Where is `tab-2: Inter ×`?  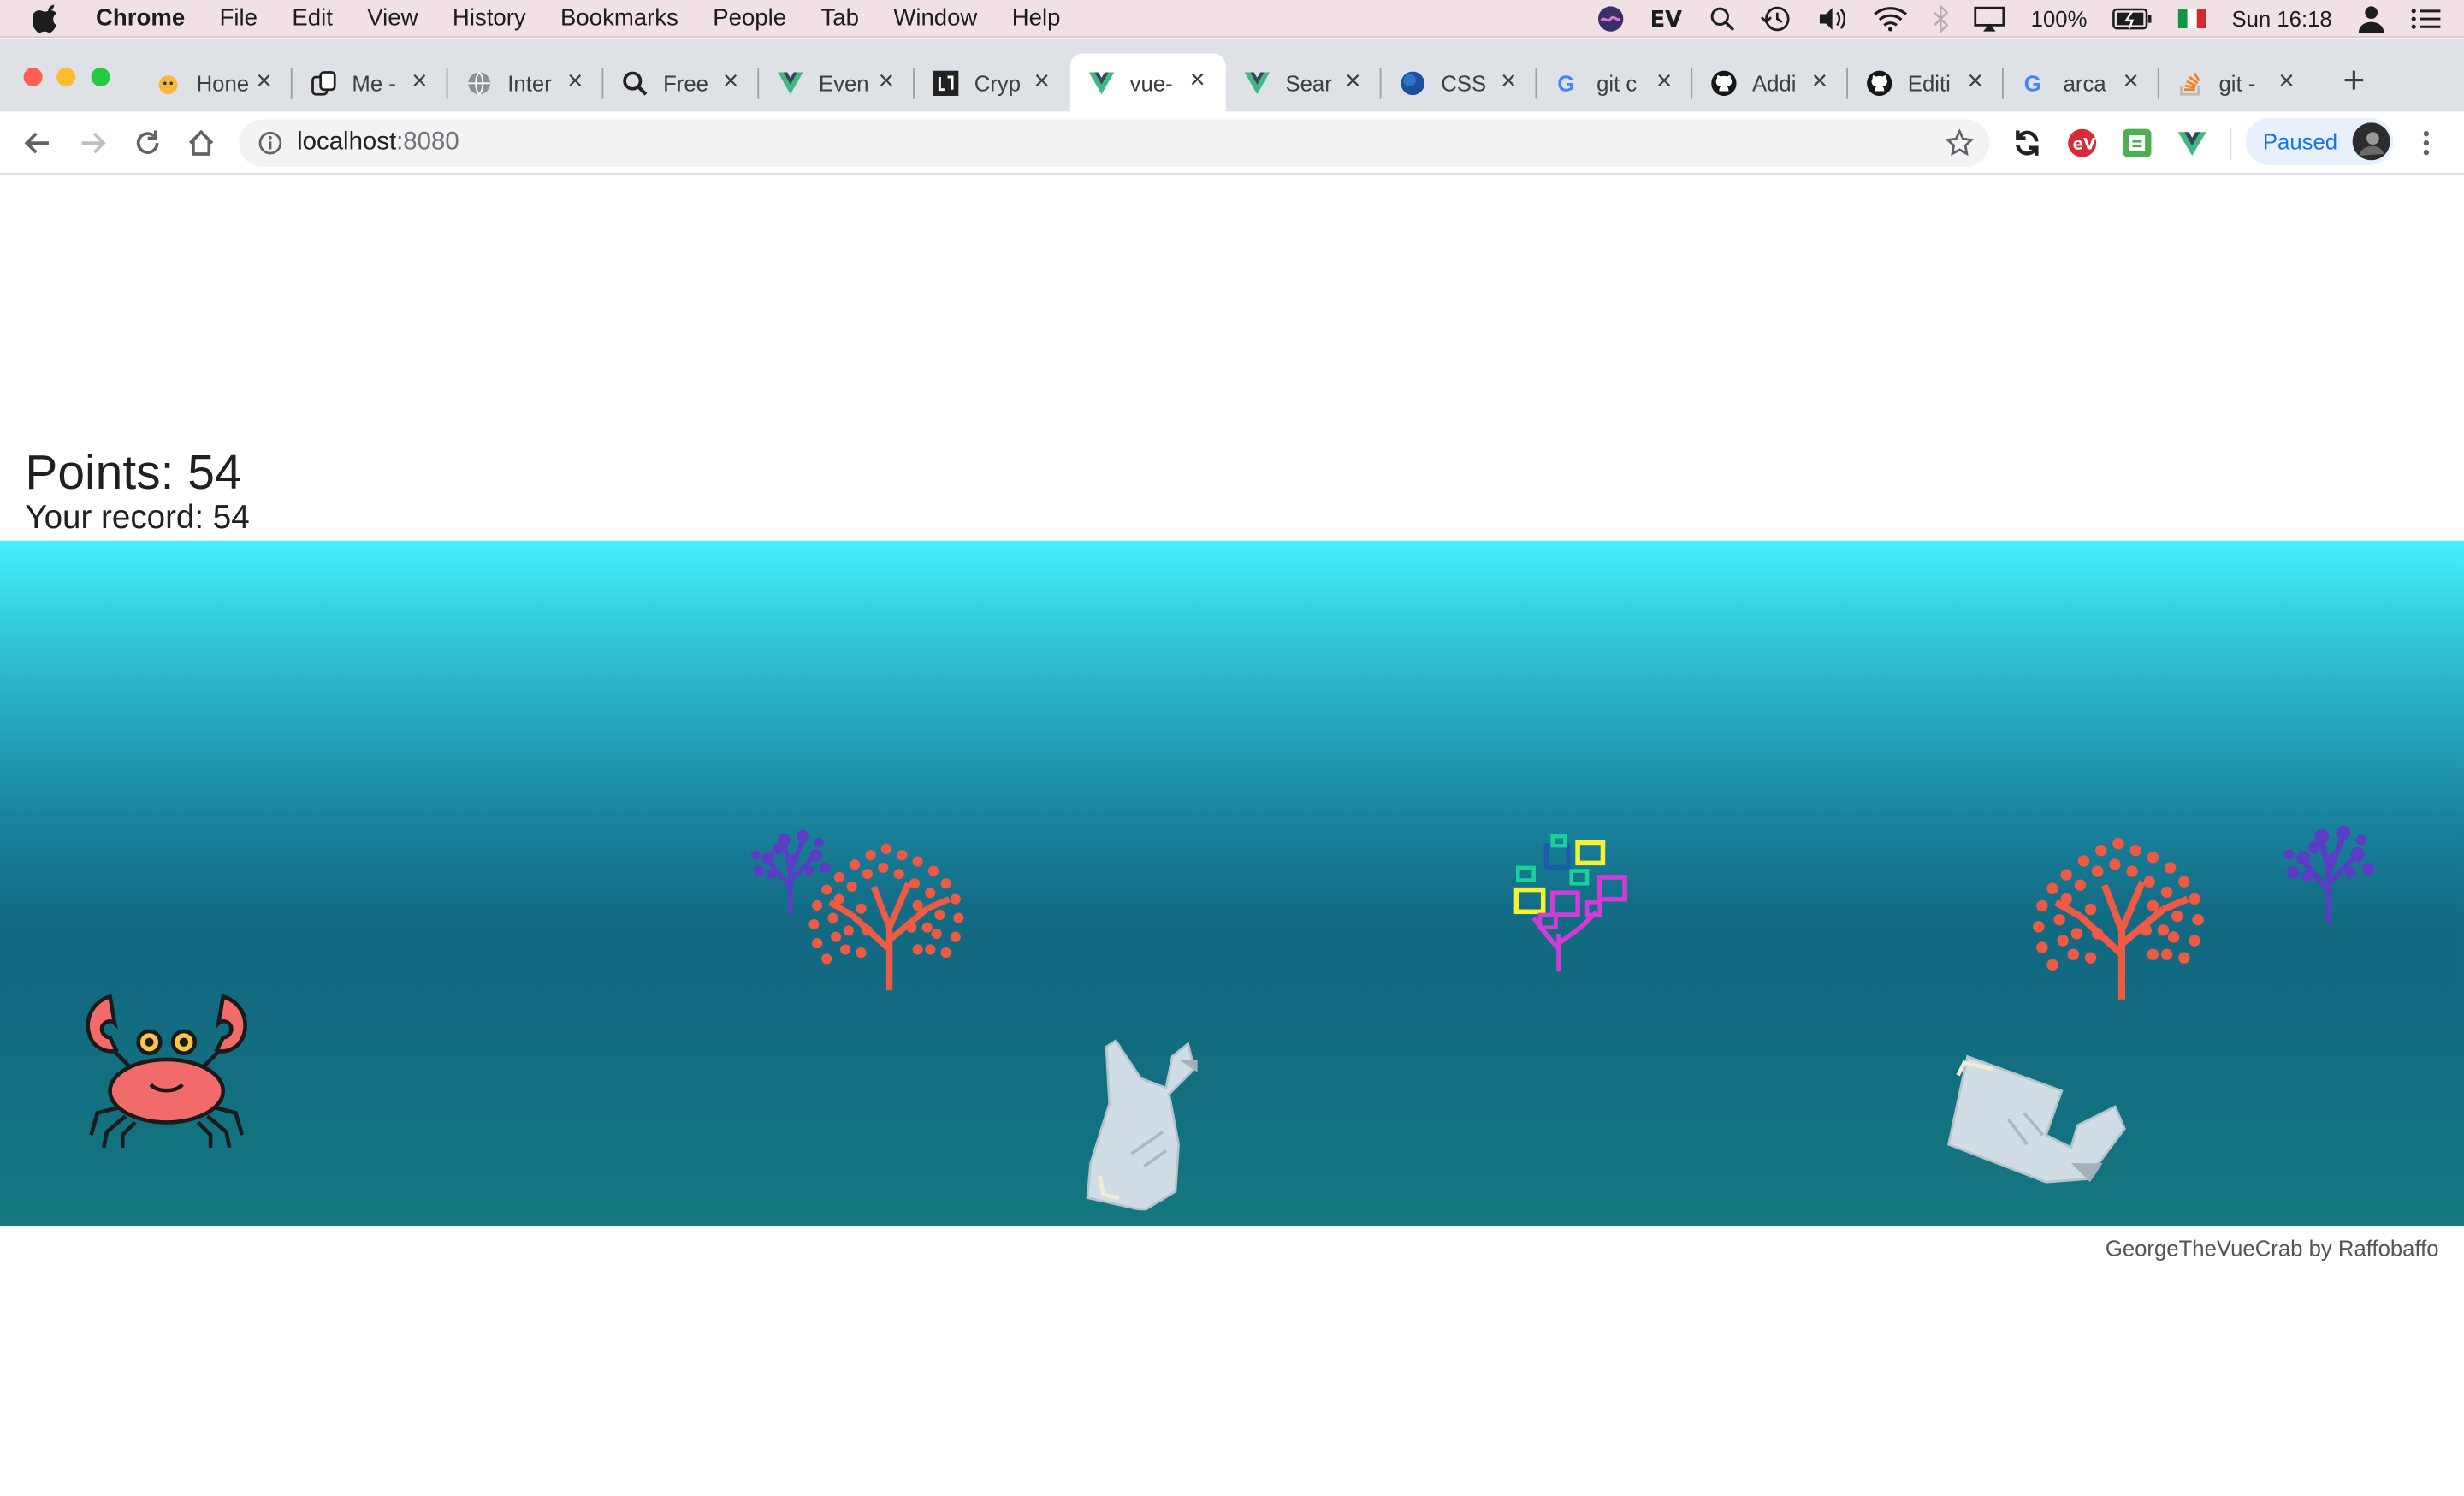 tab-2: Inter × is located at coordinates (525, 83).